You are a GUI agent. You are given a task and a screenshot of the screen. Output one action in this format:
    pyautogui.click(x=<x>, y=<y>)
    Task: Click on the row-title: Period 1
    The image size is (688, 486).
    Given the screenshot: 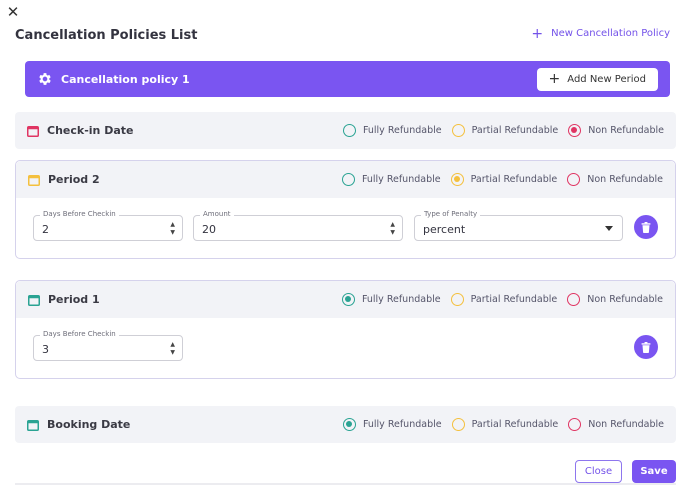 What is the action you would take?
    pyautogui.click(x=74, y=299)
    